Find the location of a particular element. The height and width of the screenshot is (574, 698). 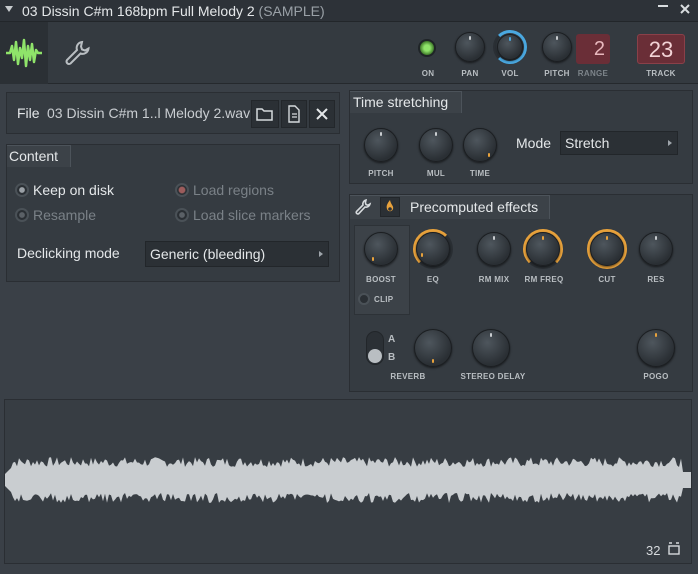

rm-freq-knob is located at coordinates (543, 249).